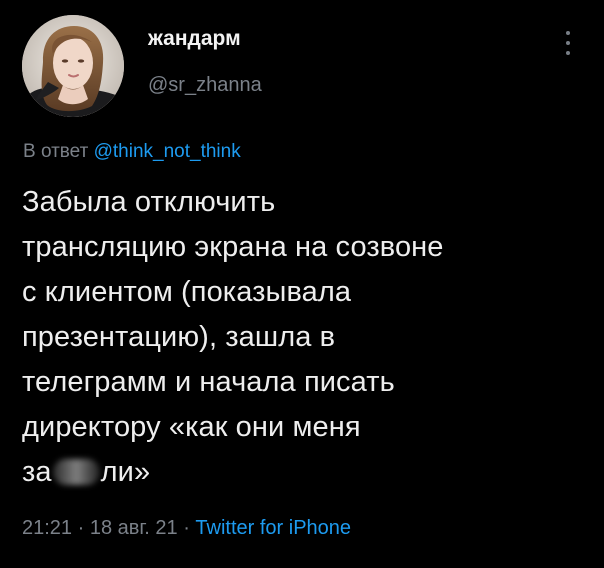 The image size is (604, 568). Describe the element at coordinates (167, 151) in the screenshot. I see `reply-mention-link: @think_not_think` at that location.